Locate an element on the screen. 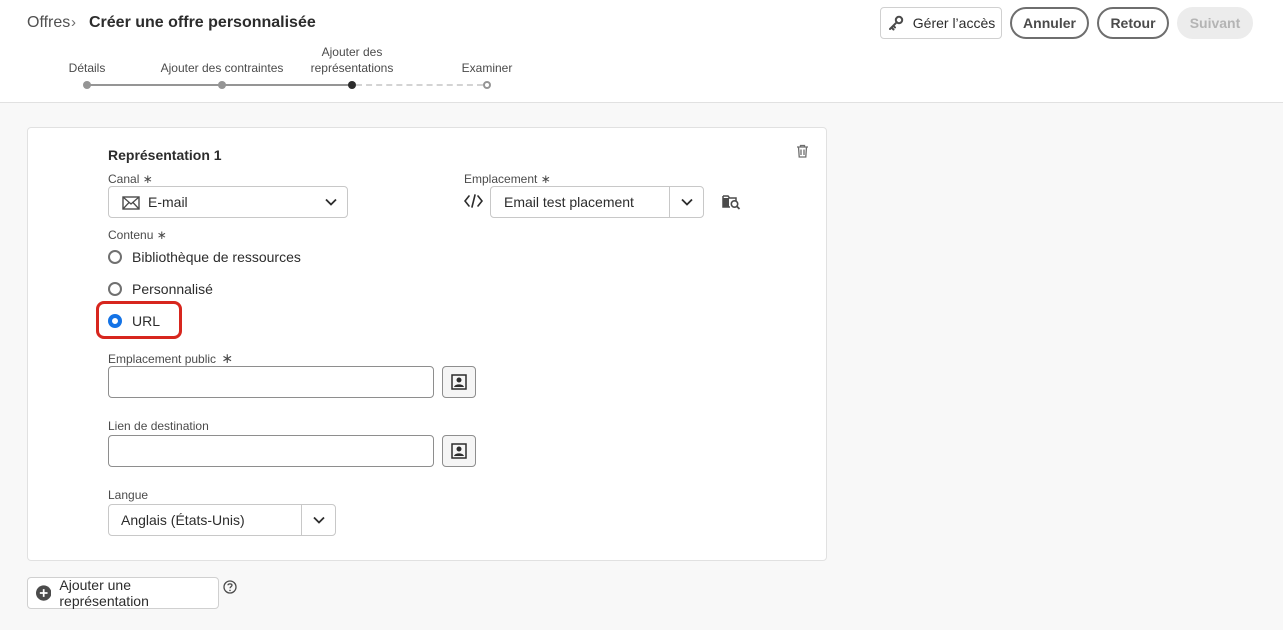  url-highlight-box is located at coordinates (139, 320).